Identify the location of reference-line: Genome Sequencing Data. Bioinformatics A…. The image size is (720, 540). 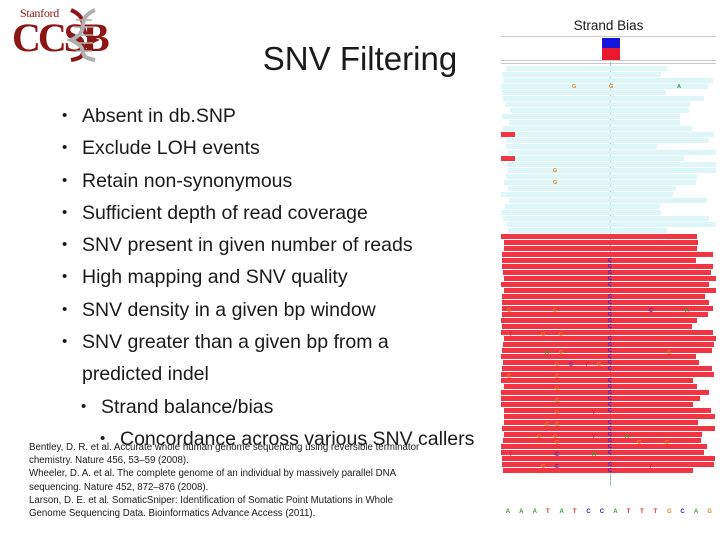
(172, 514).